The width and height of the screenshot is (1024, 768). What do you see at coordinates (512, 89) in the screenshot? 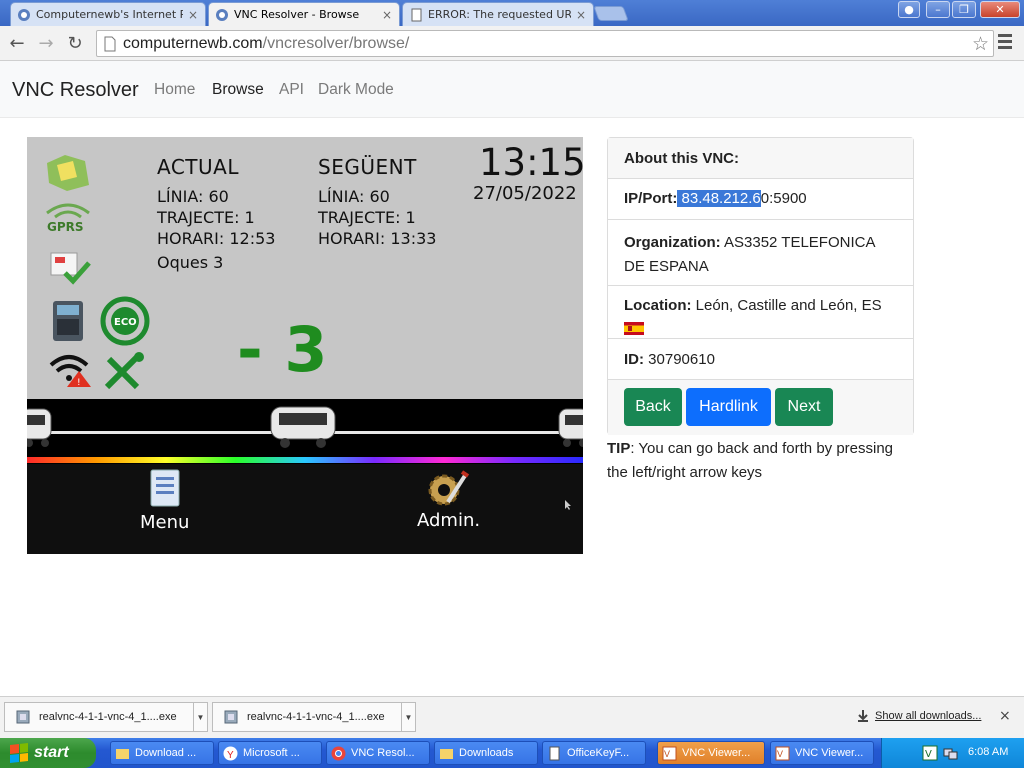
I see `site-navbar: VNC Resolver Home Browse API Dark Mode` at bounding box center [512, 89].